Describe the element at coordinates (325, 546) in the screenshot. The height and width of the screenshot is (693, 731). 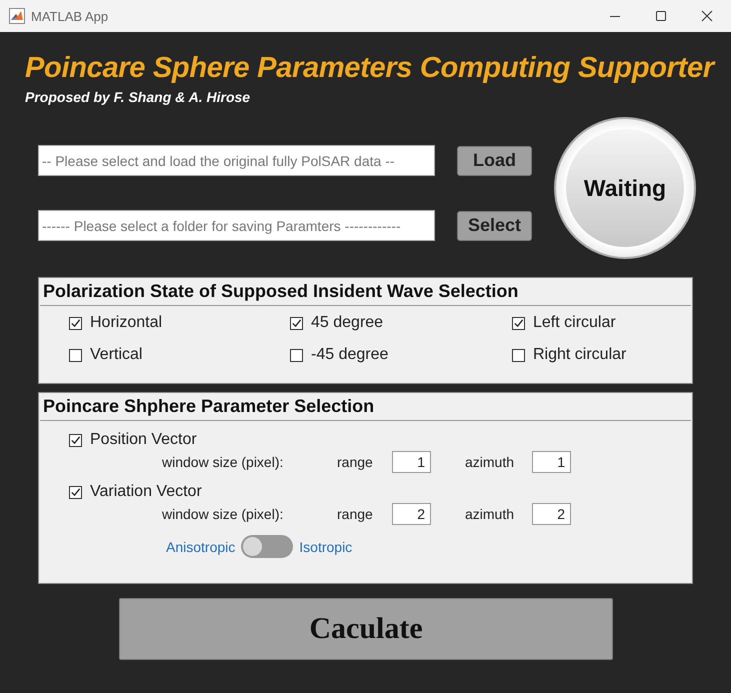
I see `switch-label: Isotropic` at that location.